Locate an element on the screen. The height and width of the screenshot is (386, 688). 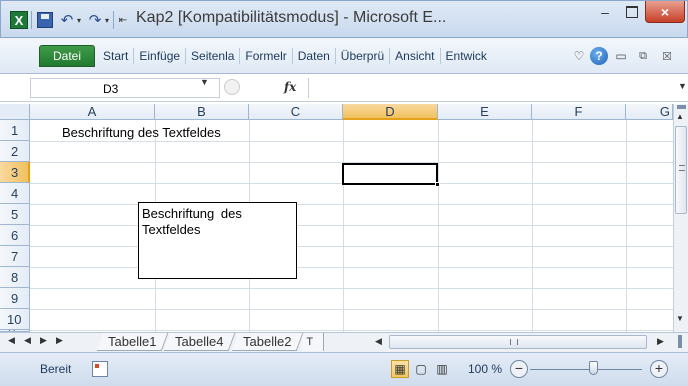
column-header: B is located at coordinates (202, 112).